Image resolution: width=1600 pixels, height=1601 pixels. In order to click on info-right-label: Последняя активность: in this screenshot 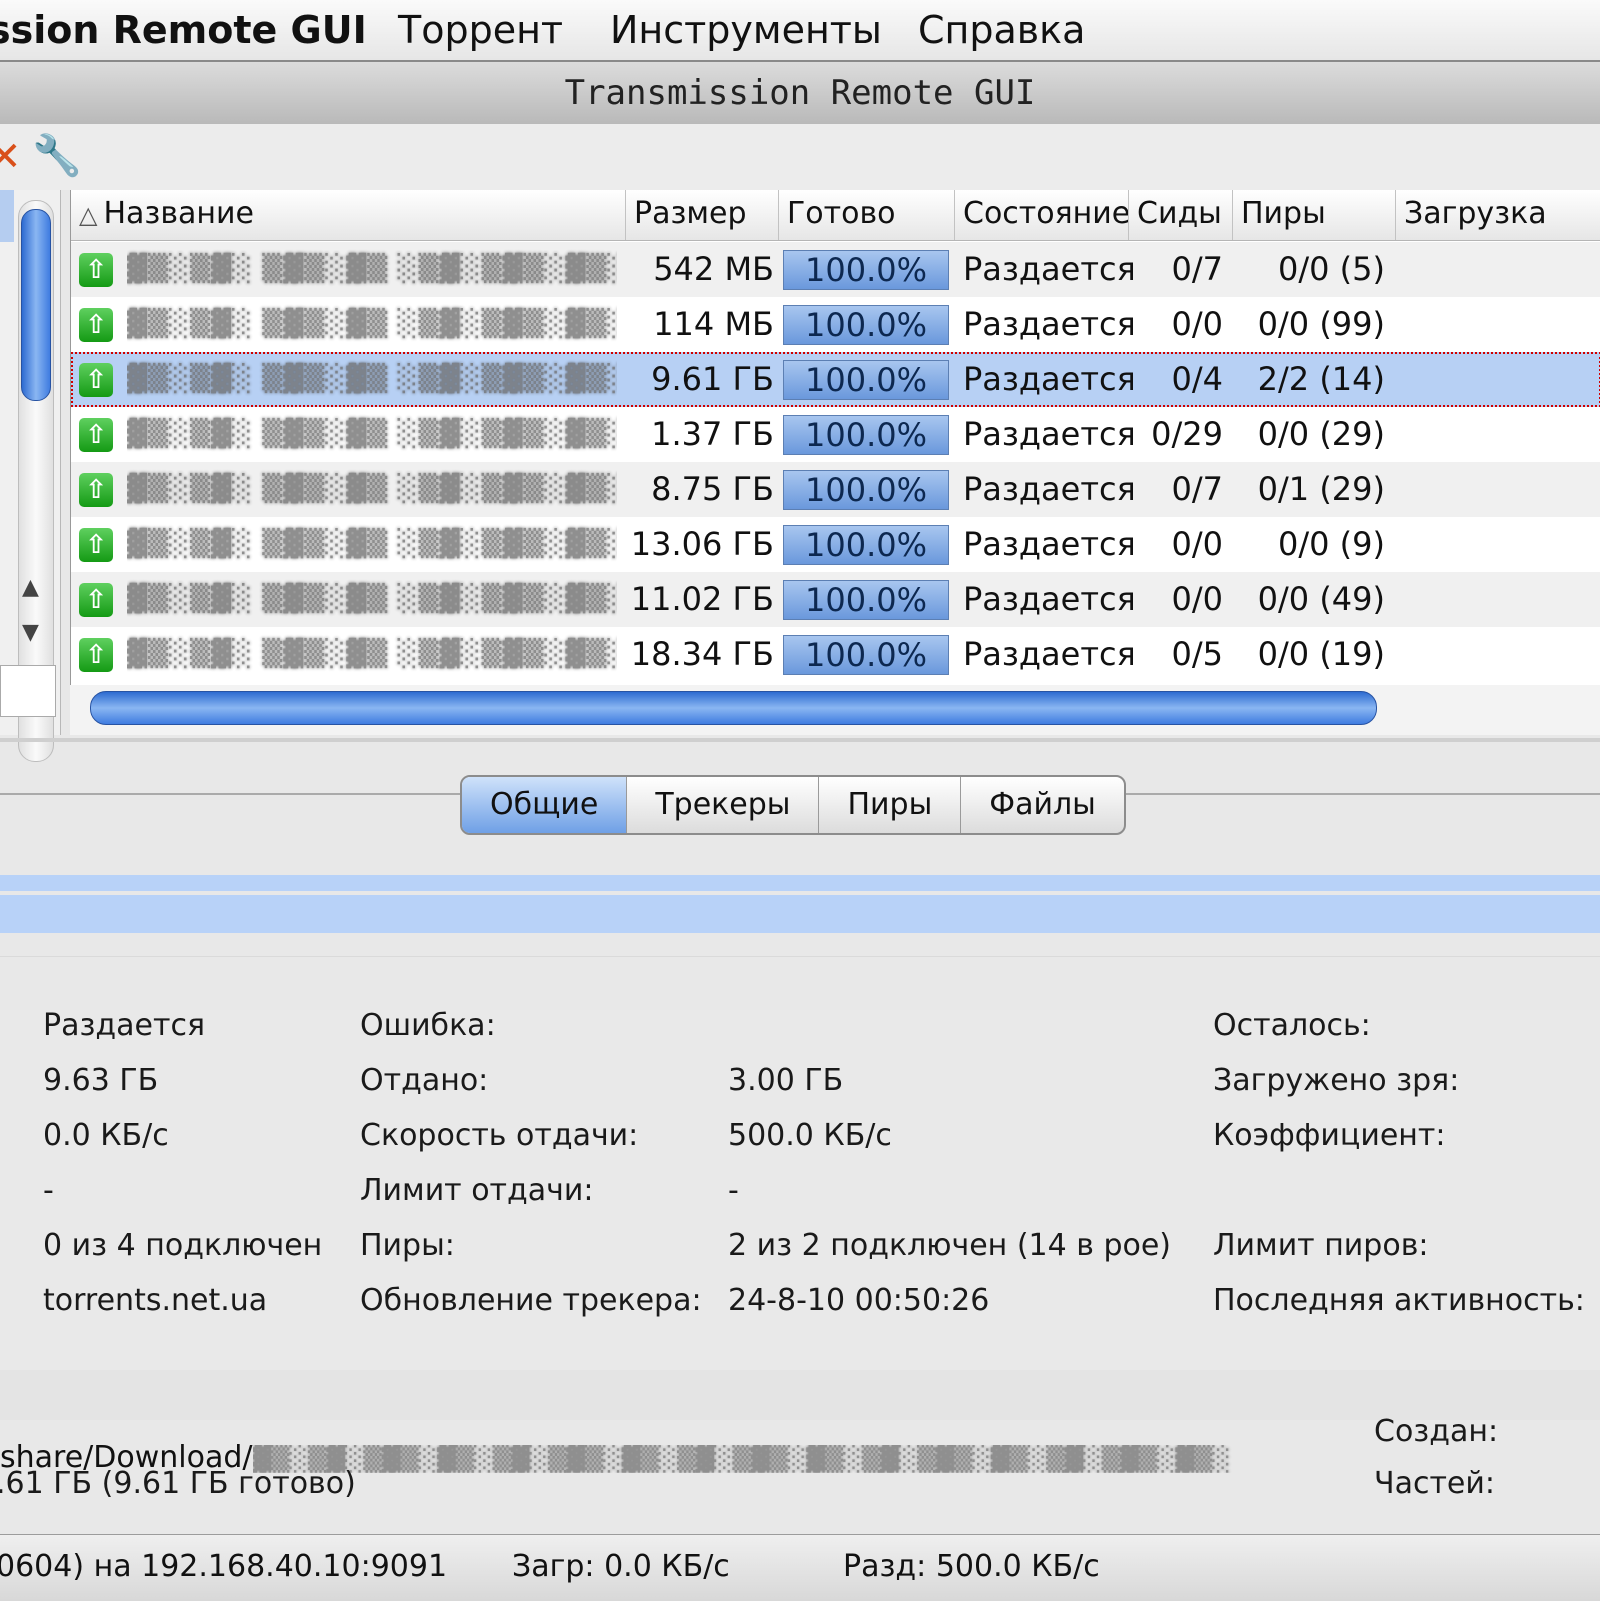, I will do `click(1399, 1300)`.